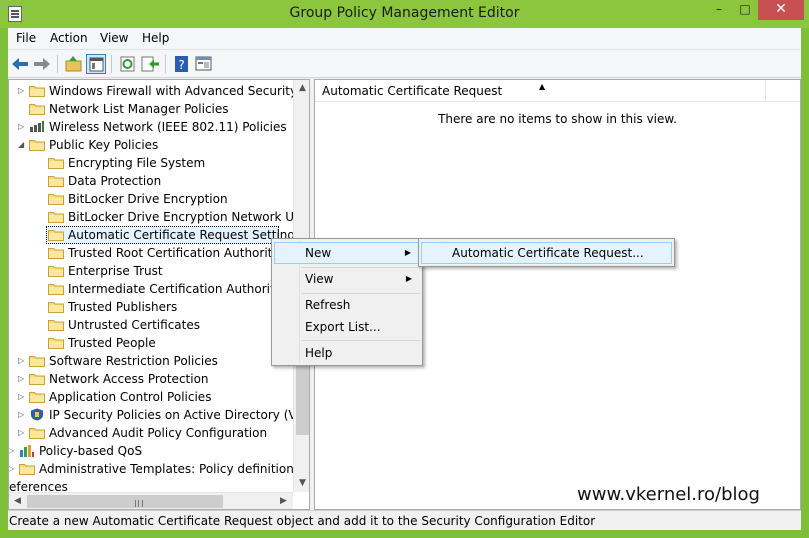  I want to click on forward-arrow-icon, so click(42, 64).